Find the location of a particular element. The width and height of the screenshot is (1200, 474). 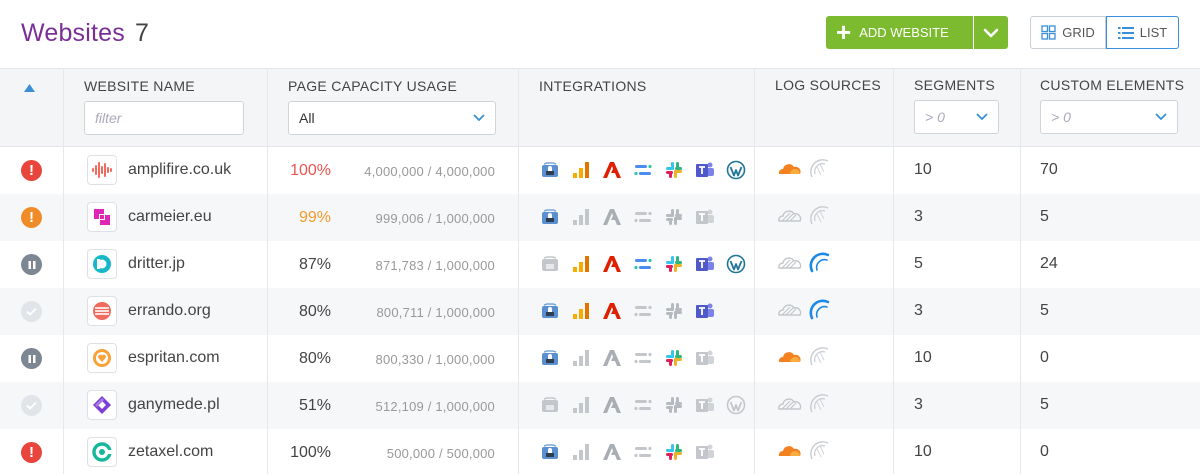

website-name: amplifire.co.uk is located at coordinates (179, 170).